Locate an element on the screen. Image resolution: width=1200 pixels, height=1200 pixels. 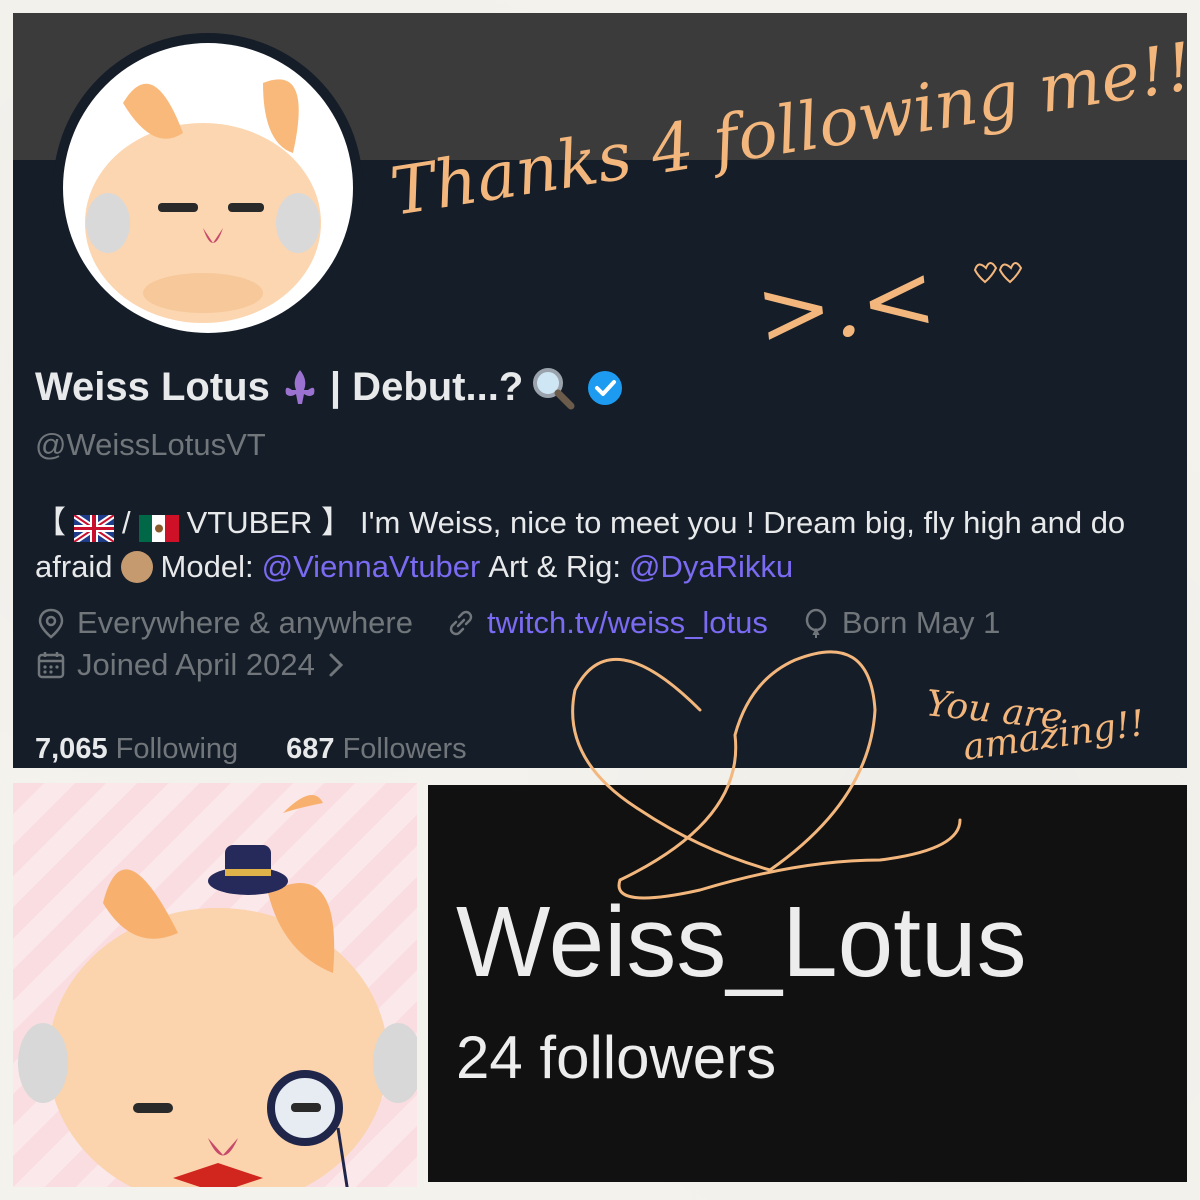
display-name-suffix: | Debut...? is located at coordinates (426, 387).